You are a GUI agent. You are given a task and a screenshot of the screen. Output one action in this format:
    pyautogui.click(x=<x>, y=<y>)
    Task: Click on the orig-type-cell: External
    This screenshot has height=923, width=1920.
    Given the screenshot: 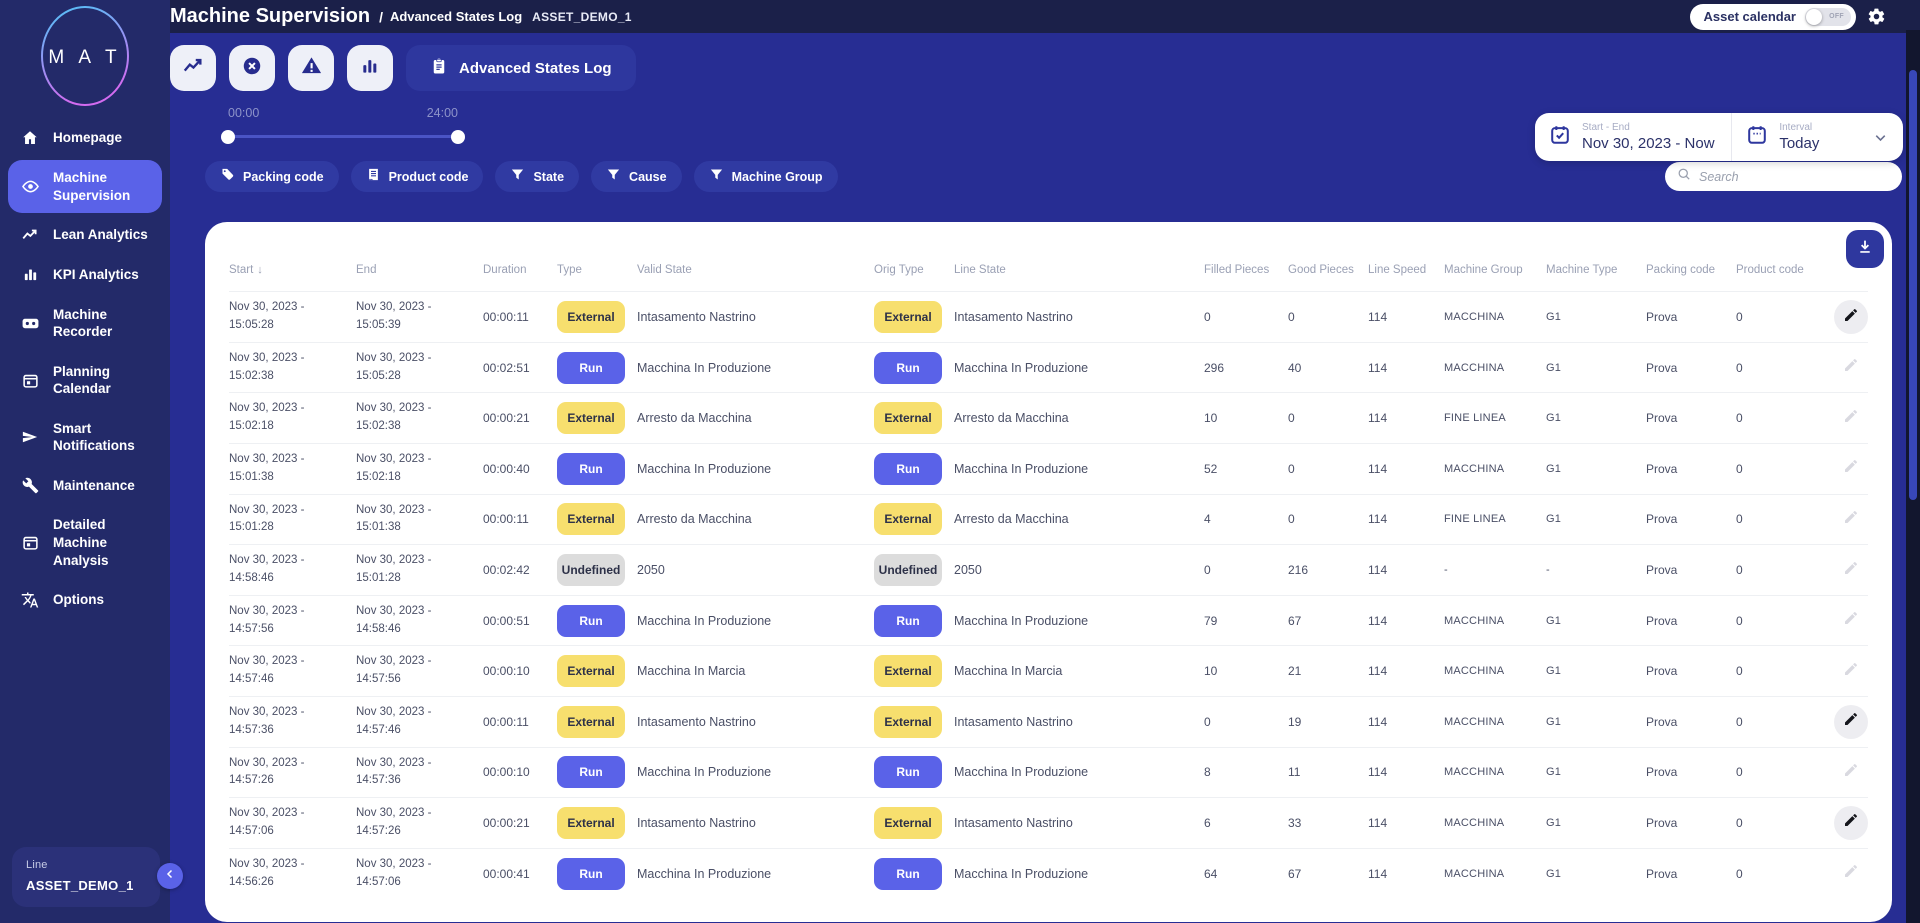 What is the action you would take?
    pyautogui.click(x=914, y=721)
    